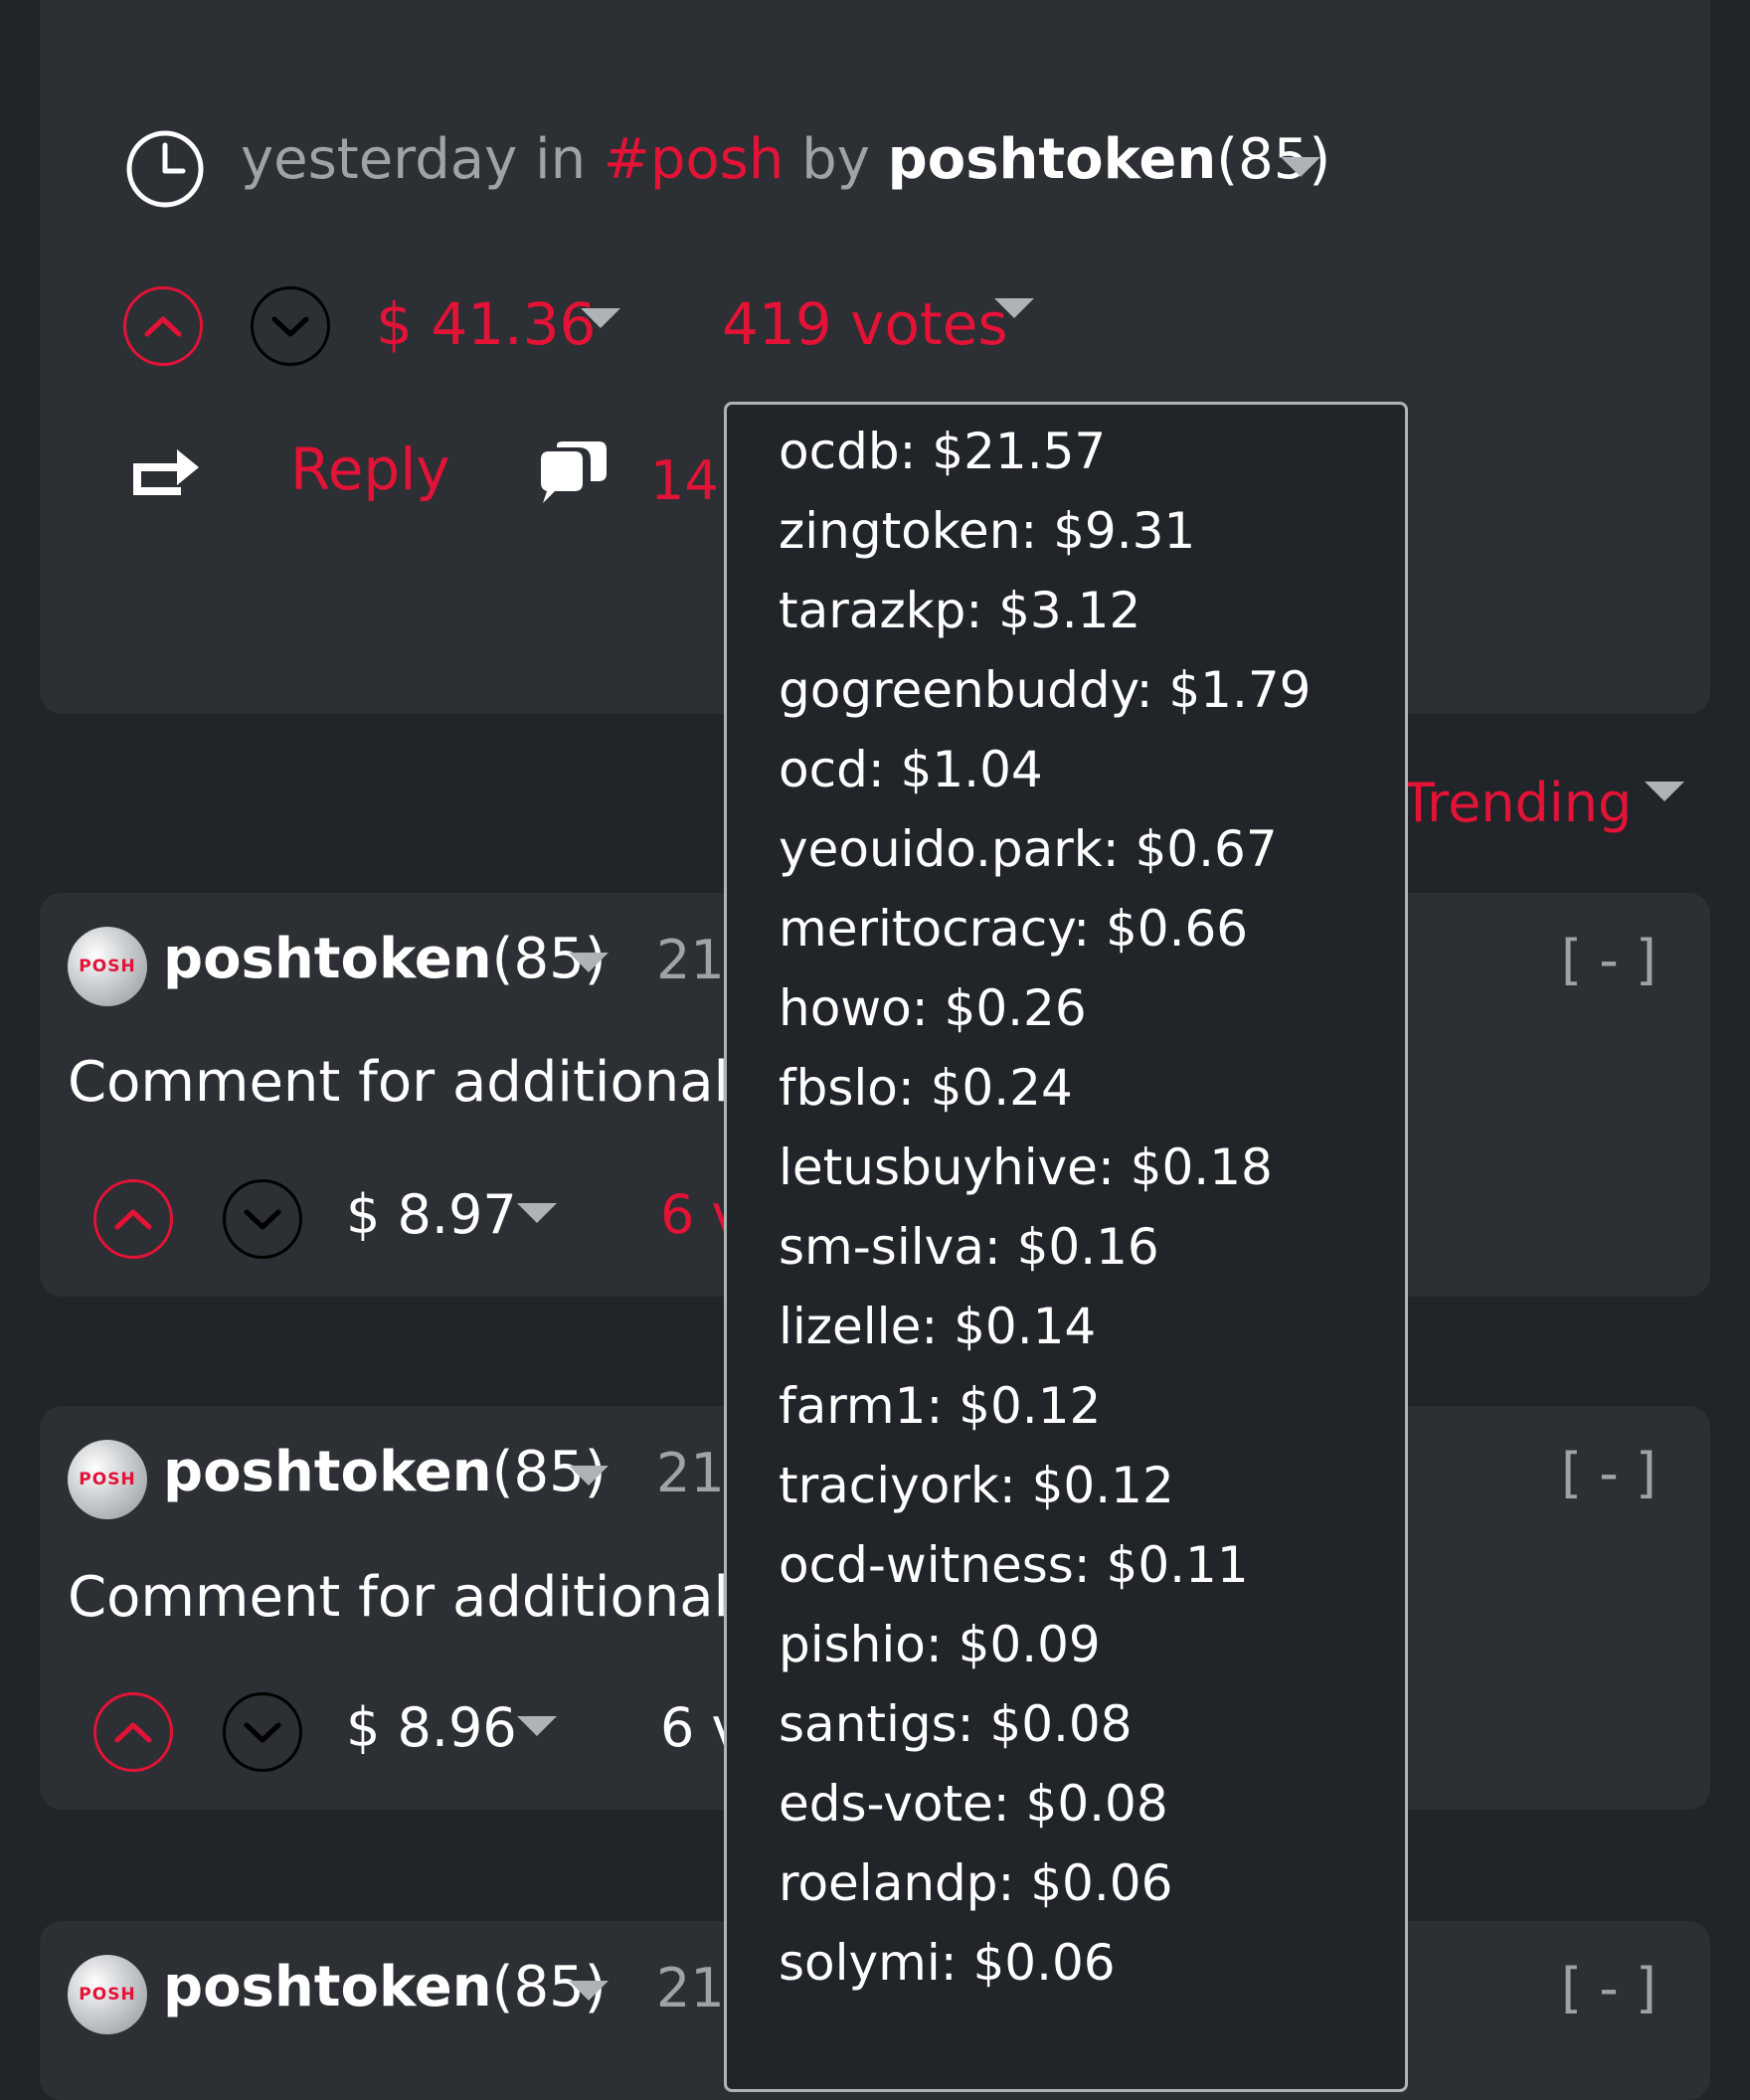 This screenshot has width=1750, height=2100. Describe the element at coordinates (785, 159) in the screenshot. I see `post-meta: yesterday in #posh by poshtoken(85)` at that location.